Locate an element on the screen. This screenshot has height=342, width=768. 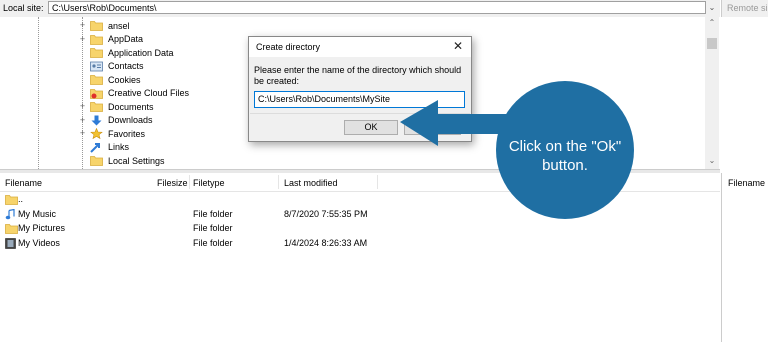
tree-item: Local Settings is located at coordinates (121, 160).